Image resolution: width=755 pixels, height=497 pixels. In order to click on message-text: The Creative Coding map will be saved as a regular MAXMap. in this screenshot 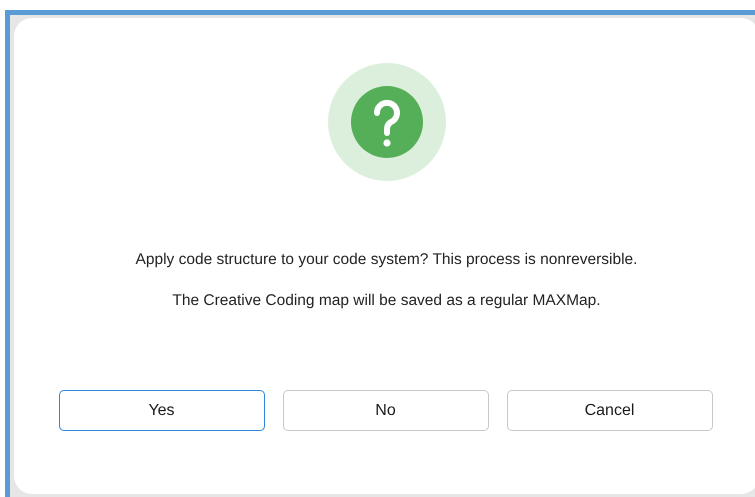, I will do `click(386, 301)`.